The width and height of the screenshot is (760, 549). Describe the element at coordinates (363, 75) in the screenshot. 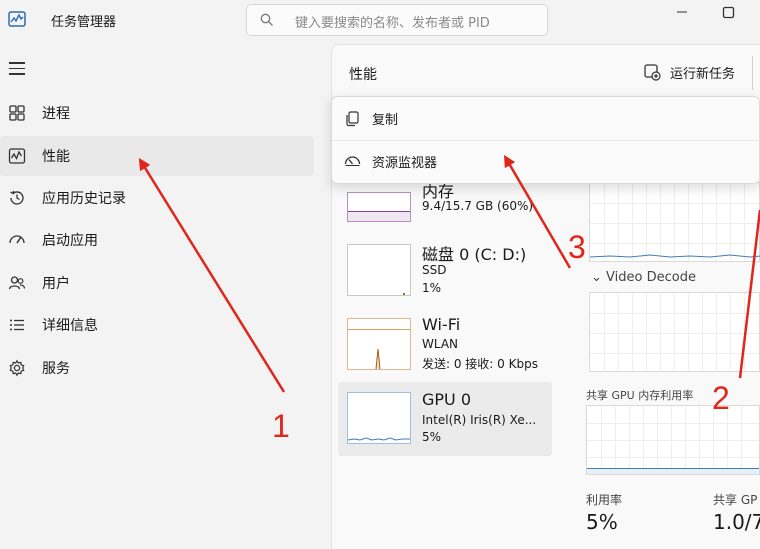

I see `page-title: 性能` at that location.